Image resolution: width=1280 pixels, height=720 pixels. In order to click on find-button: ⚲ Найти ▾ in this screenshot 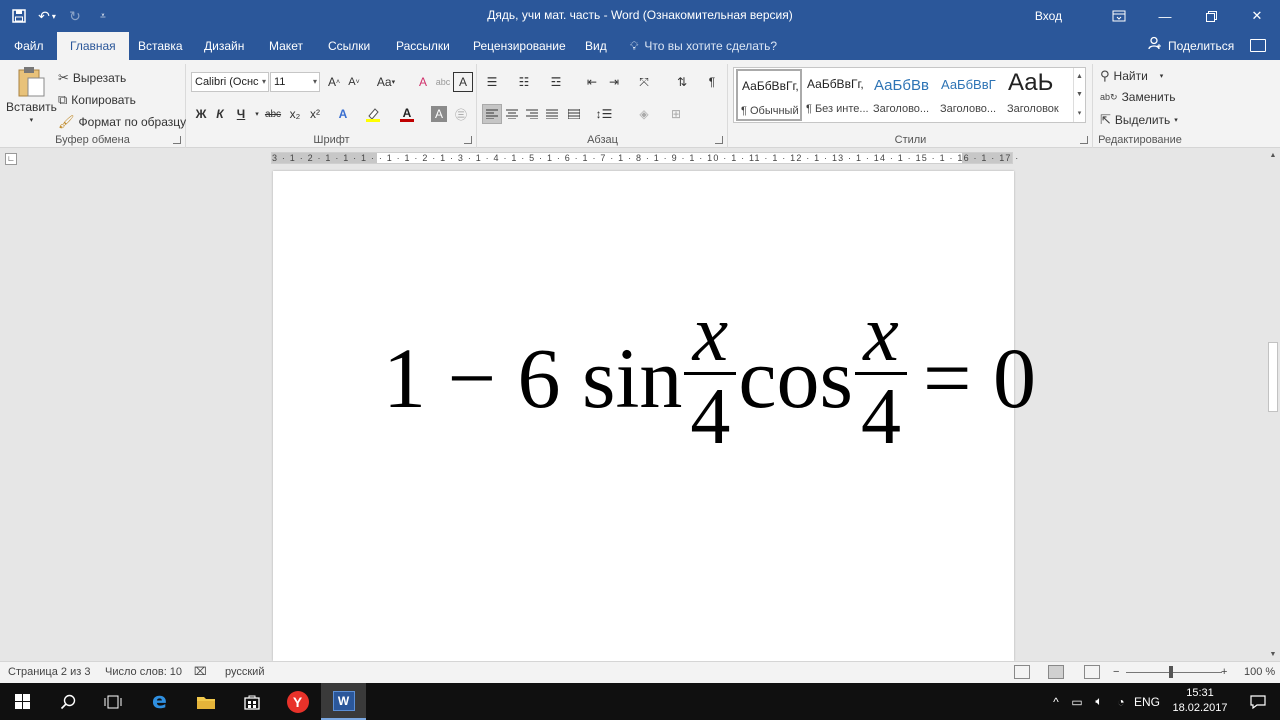, I will do `click(1131, 76)`.